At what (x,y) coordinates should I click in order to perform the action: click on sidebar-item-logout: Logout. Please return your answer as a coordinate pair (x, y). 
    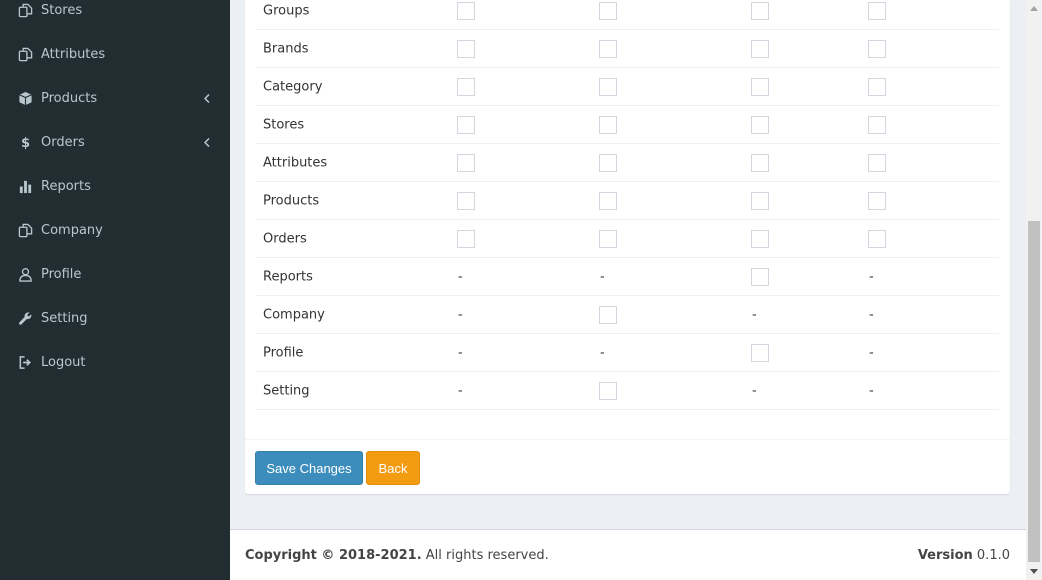
    Looking at the image, I should click on (115, 362).